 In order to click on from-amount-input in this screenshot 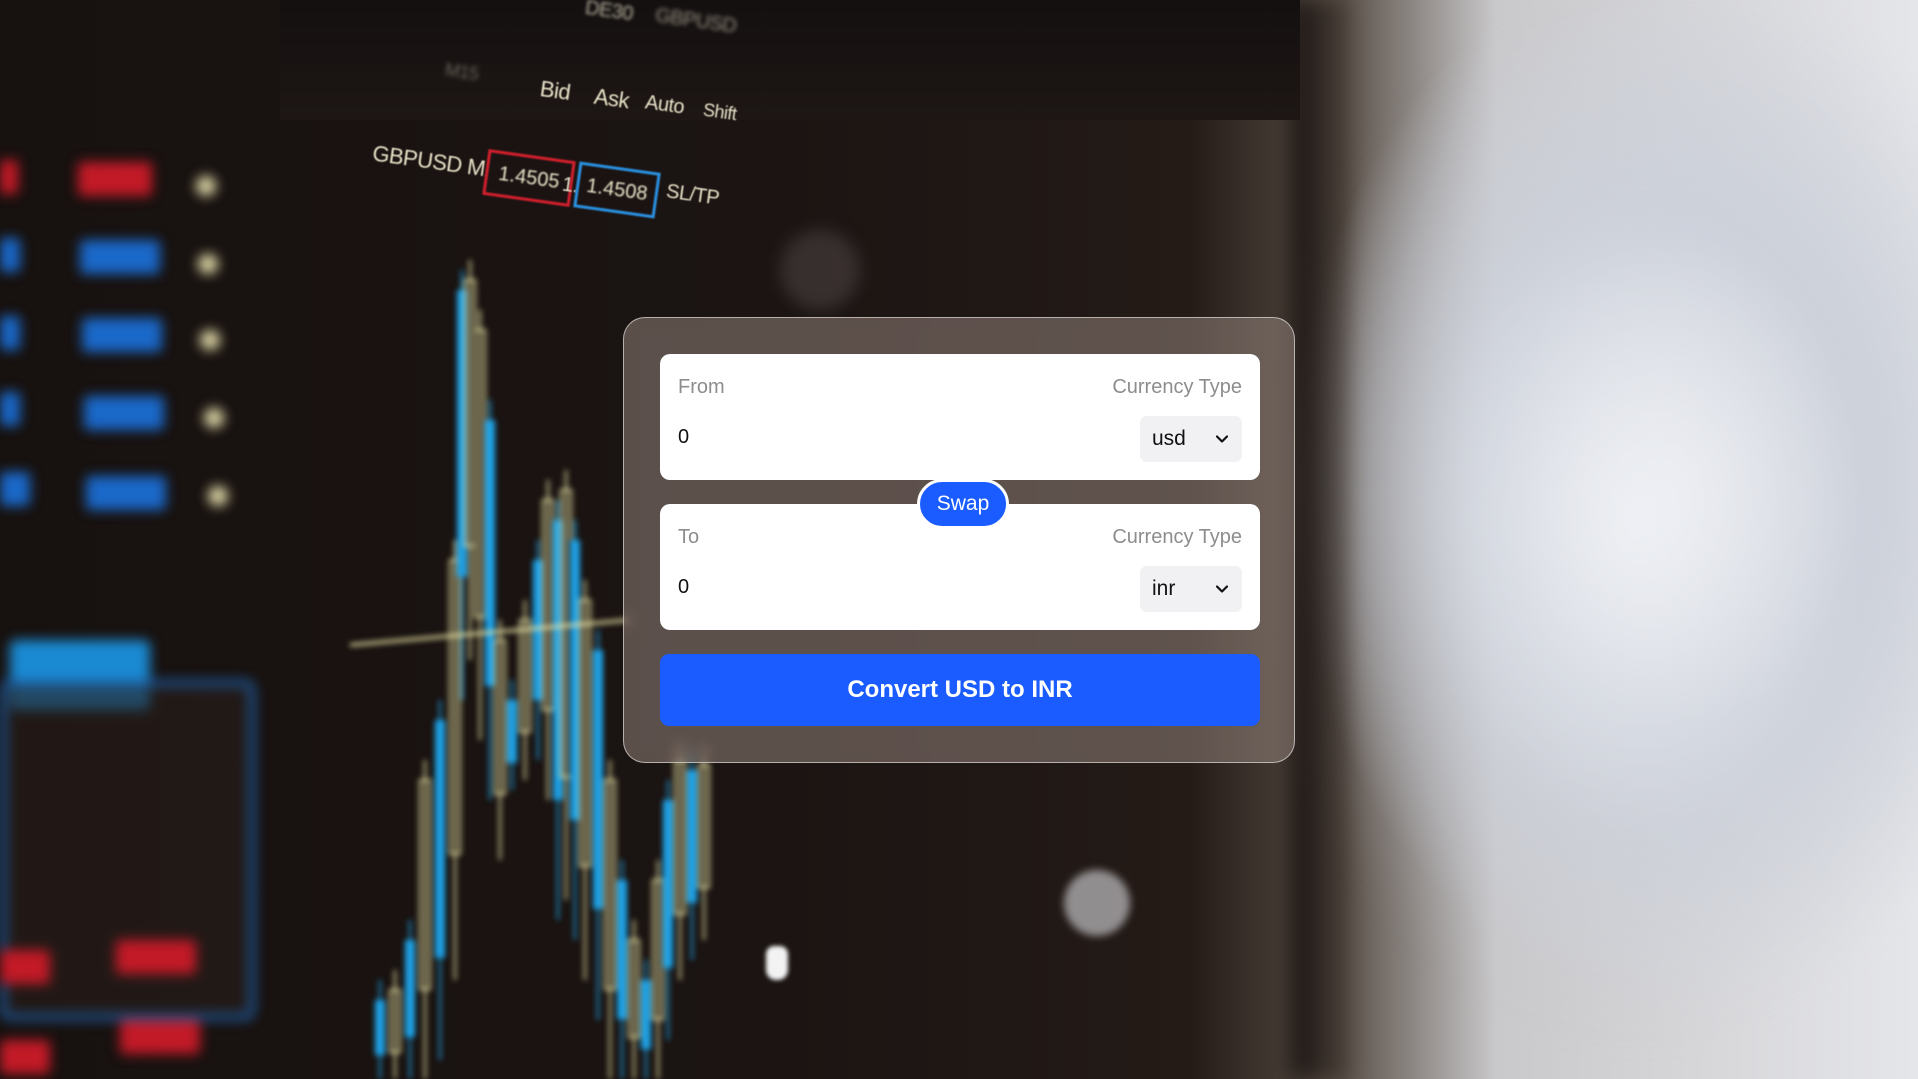, I will do `click(888, 437)`.